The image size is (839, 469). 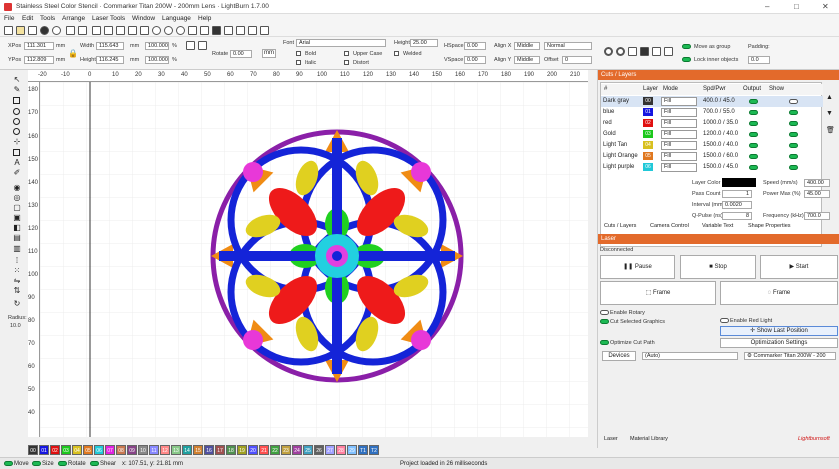 I want to click on delete-icon, so click(x=132, y=30).